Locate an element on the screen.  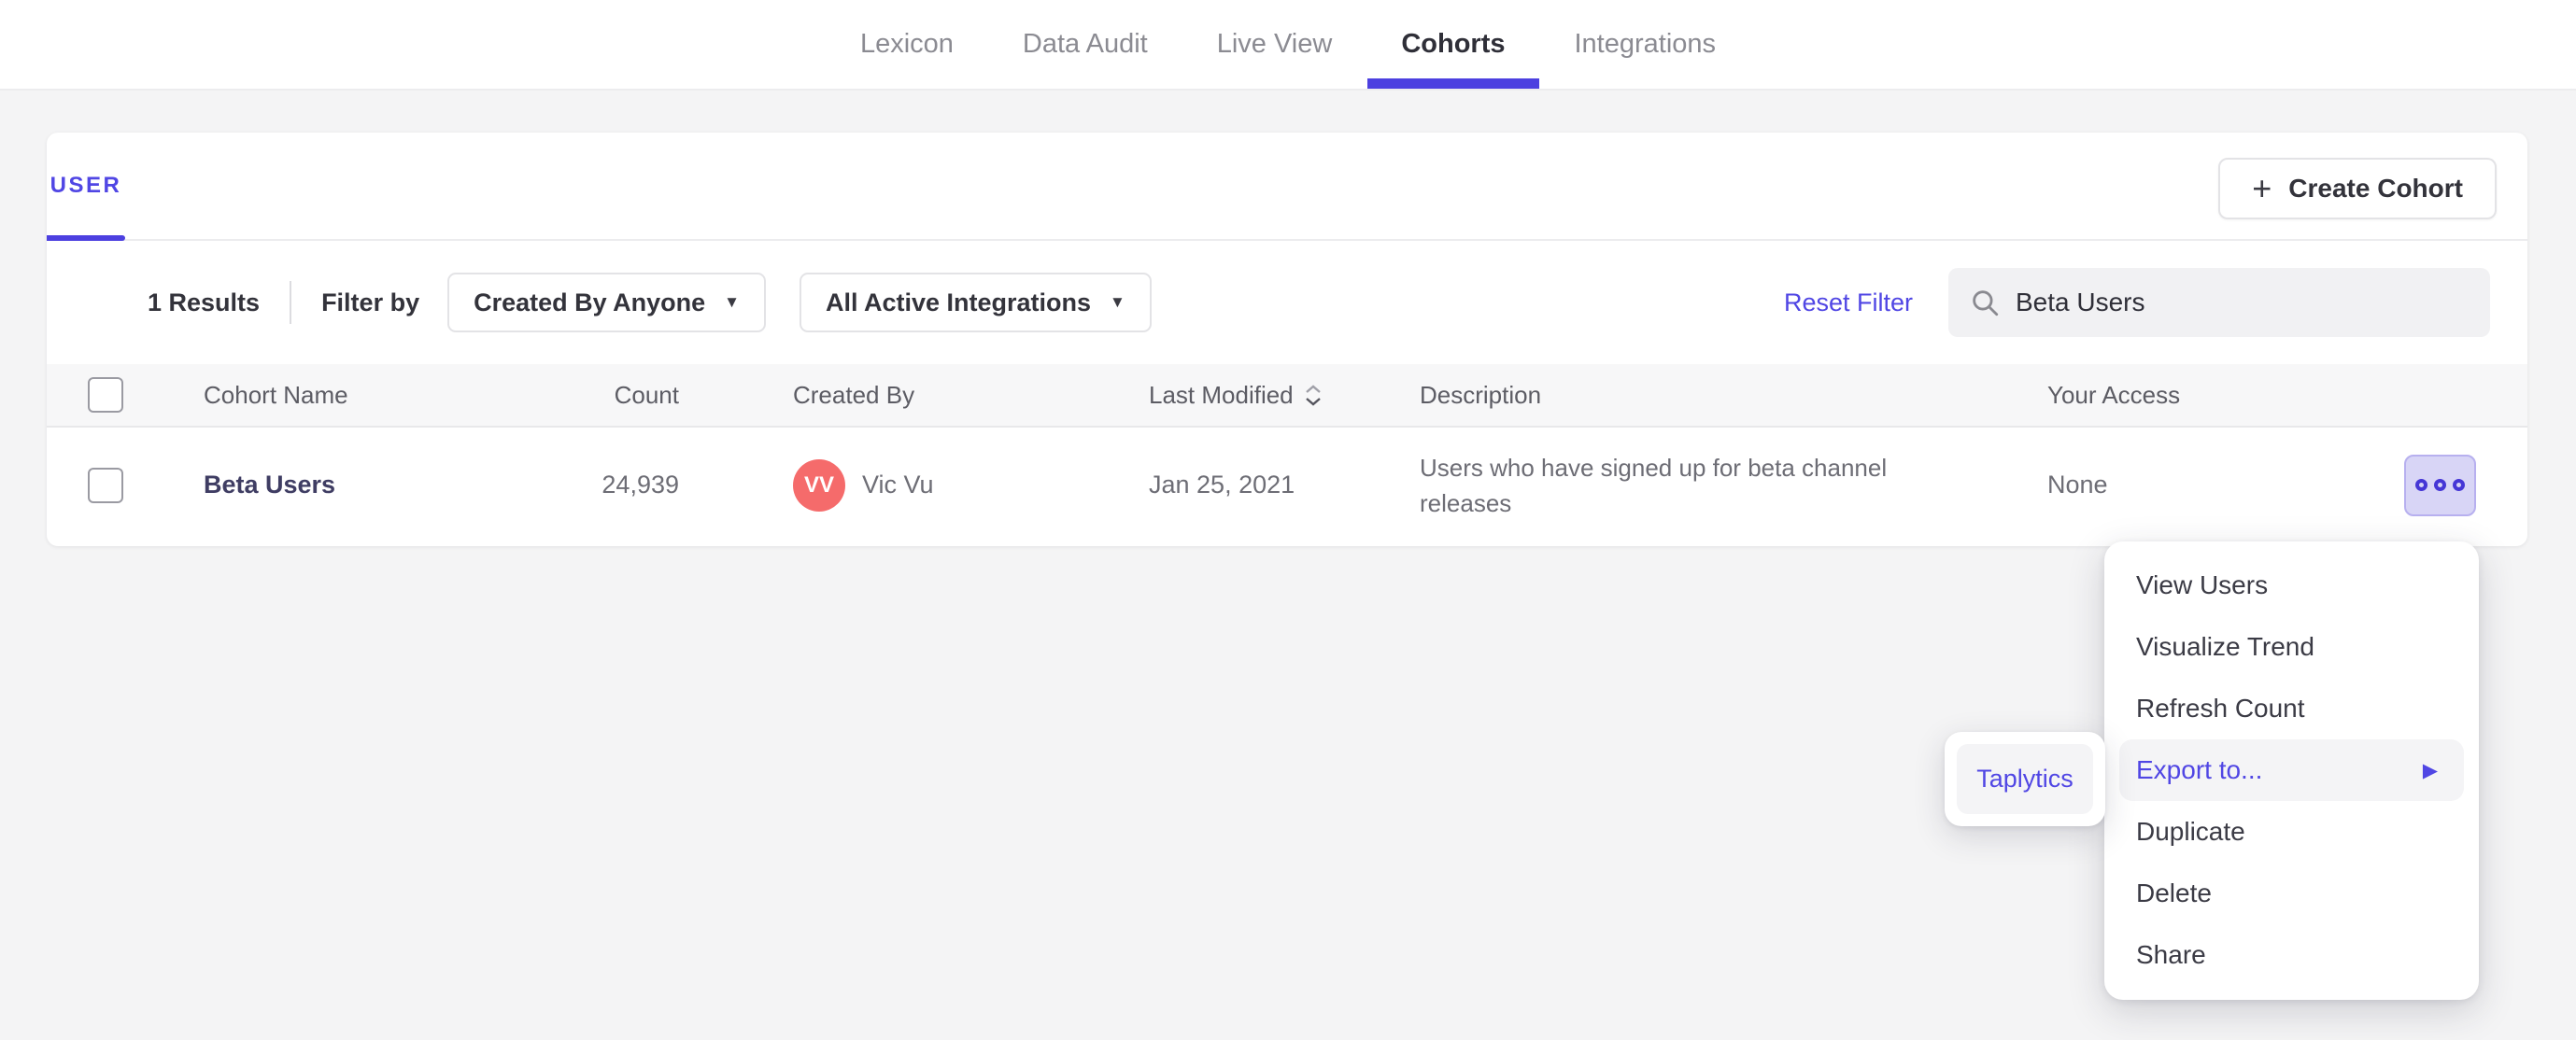
integrations-dropdown: All Active Integrations ▼ is located at coordinates (976, 302).